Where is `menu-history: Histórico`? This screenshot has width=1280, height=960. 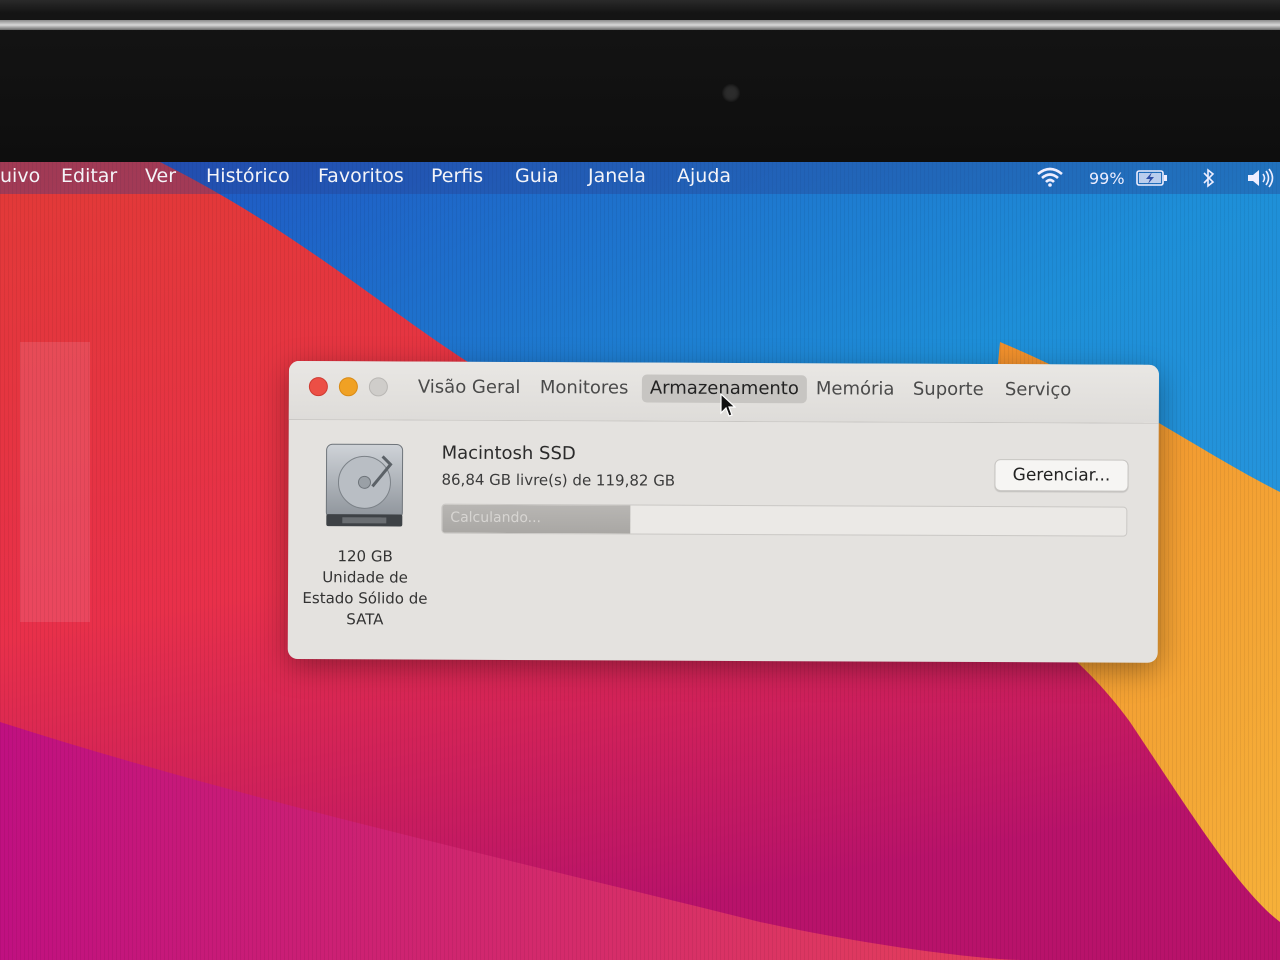 menu-history: Histórico is located at coordinates (248, 176).